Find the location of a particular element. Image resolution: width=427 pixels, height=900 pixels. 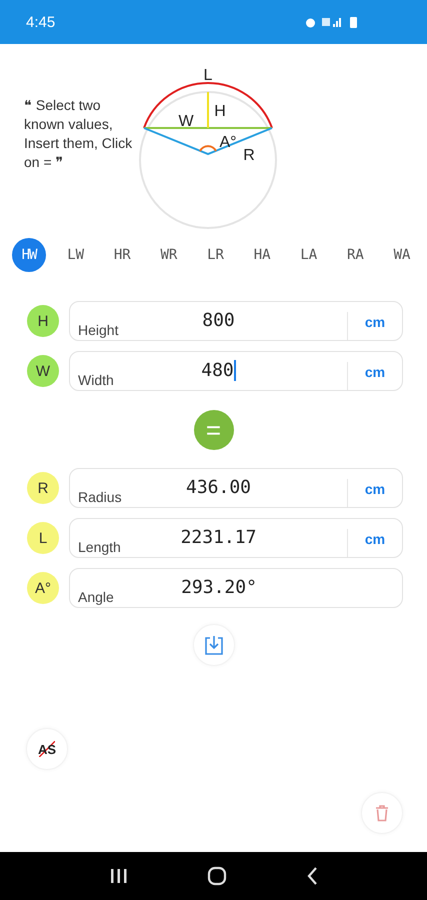

download-icon is located at coordinates (214, 645).